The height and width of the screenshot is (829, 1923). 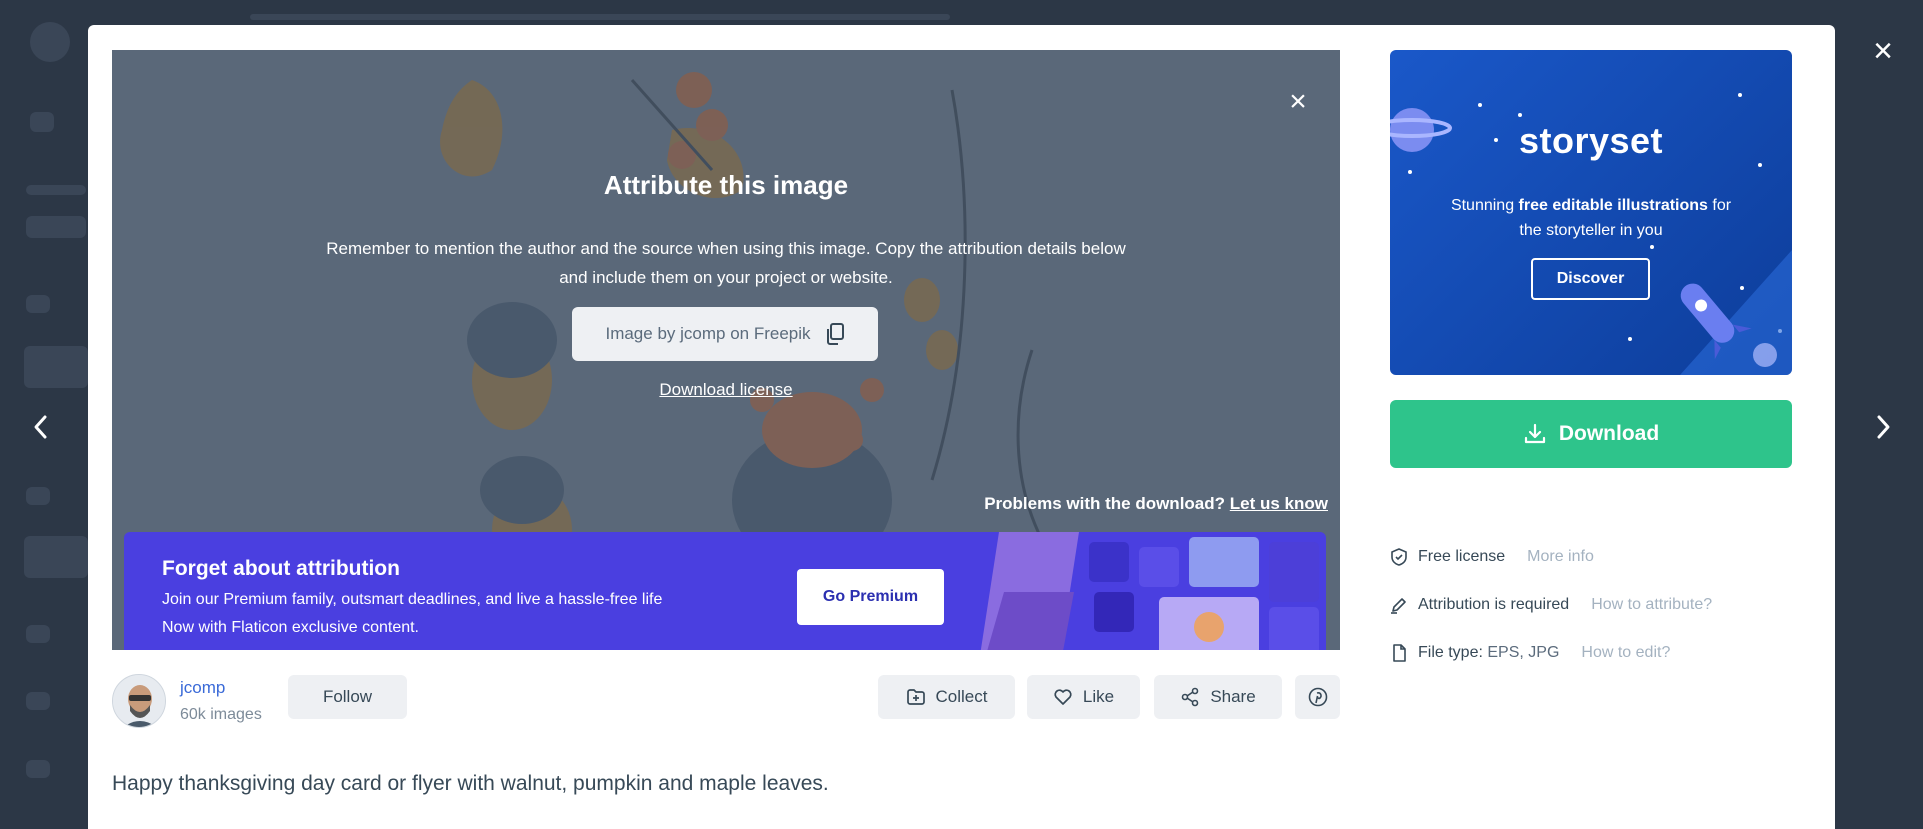 I want to click on problems-text: Problems with the download?, so click(x=1105, y=503).